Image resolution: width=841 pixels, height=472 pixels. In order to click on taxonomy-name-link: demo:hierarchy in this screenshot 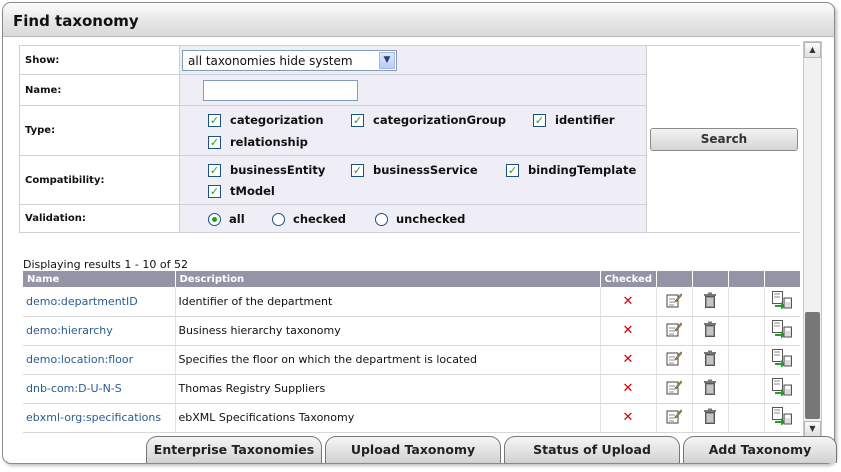, I will do `click(99, 331)`.